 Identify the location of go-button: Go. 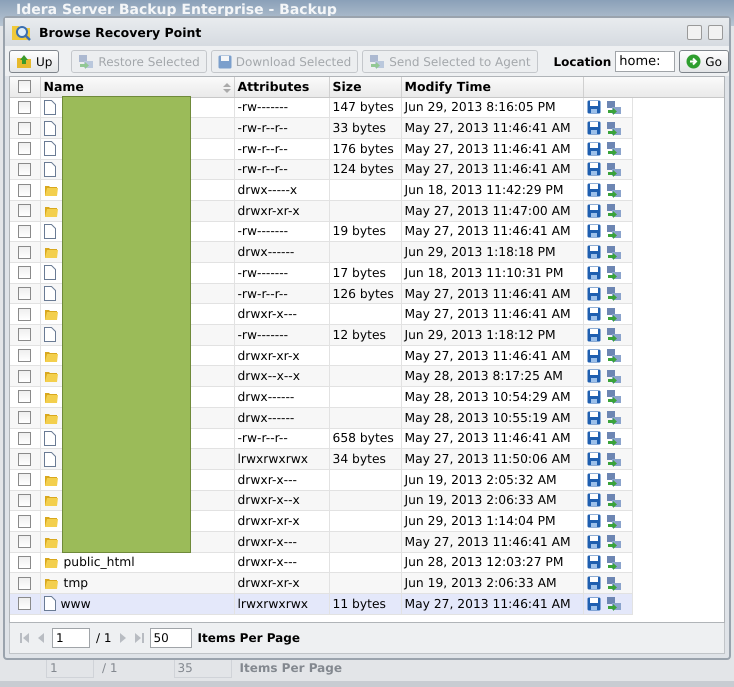
(704, 61).